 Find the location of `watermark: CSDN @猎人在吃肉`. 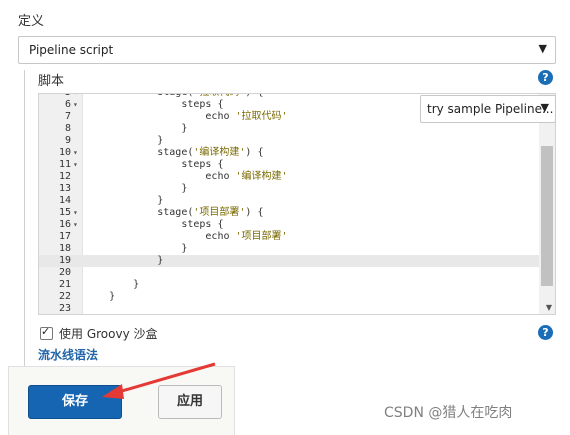

watermark: CSDN @猎人在吃肉 is located at coordinates (448, 413).